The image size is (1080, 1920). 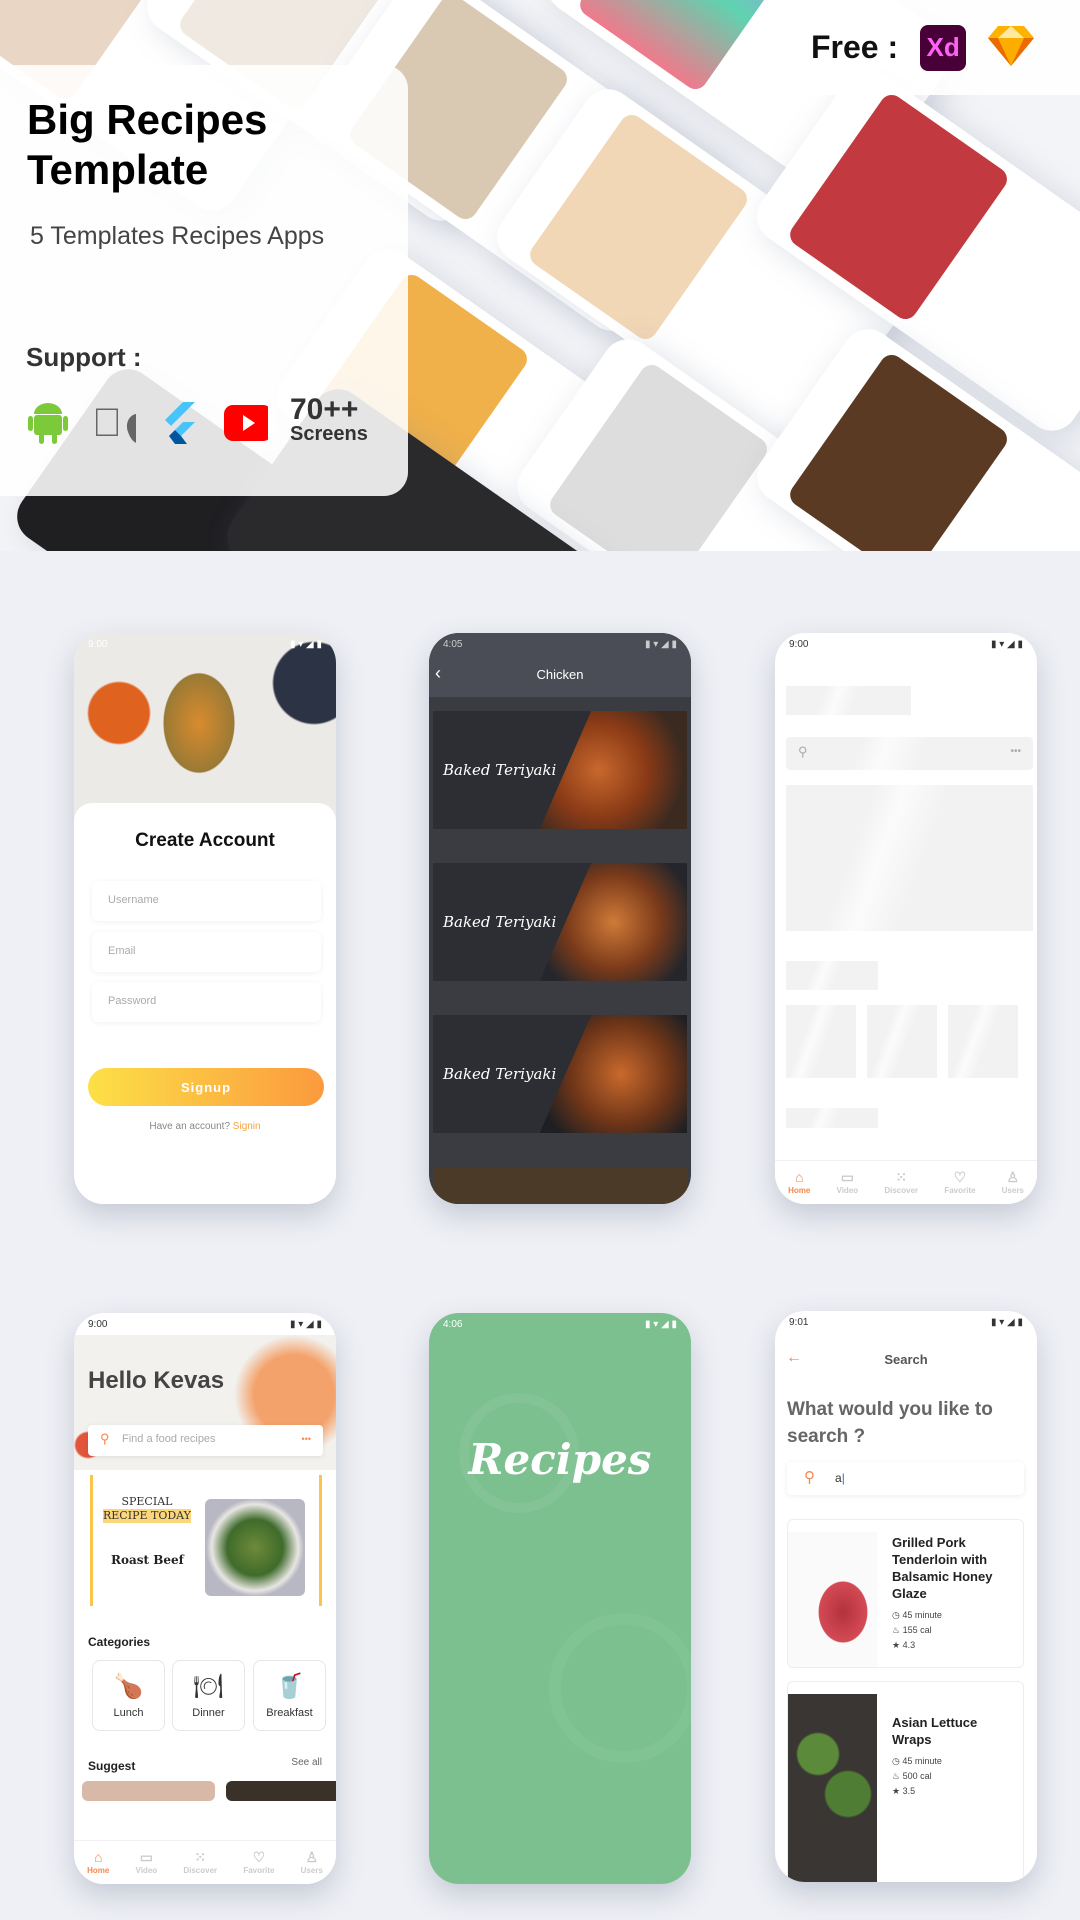 What do you see at coordinates (84, 357) in the screenshot?
I see `support-label: Support :` at bounding box center [84, 357].